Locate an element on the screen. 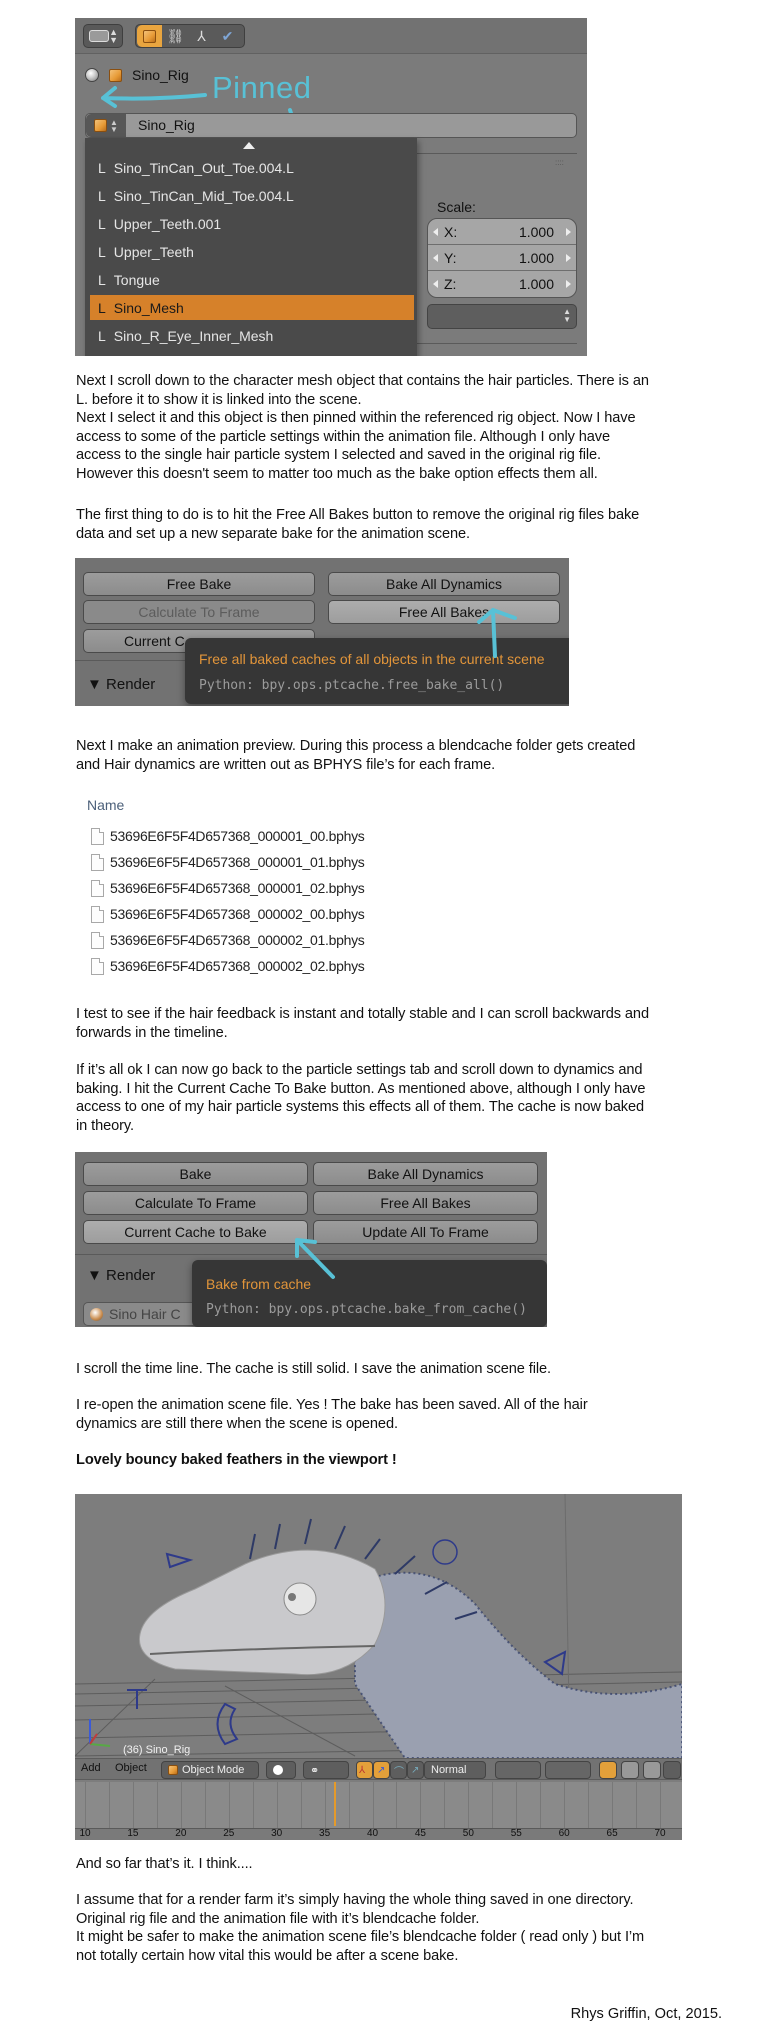 Image resolution: width=781 pixels, height=2033 pixels. dropdown-item: L Tongue is located at coordinates (252, 279).